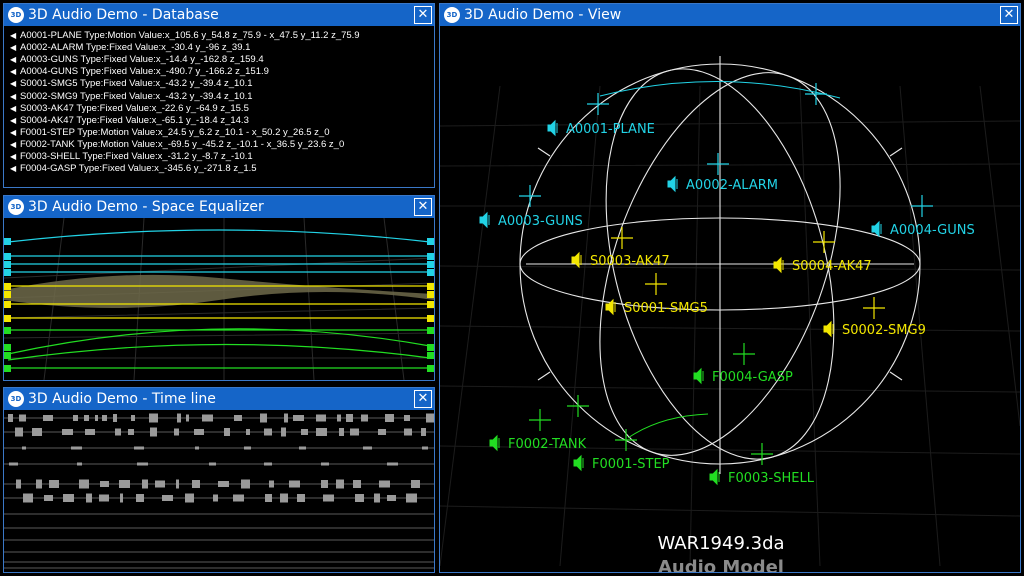 The image size is (1024, 576). Describe the element at coordinates (610, 129) in the screenshot. I see `source-label: A0001-PLANE` at that location.